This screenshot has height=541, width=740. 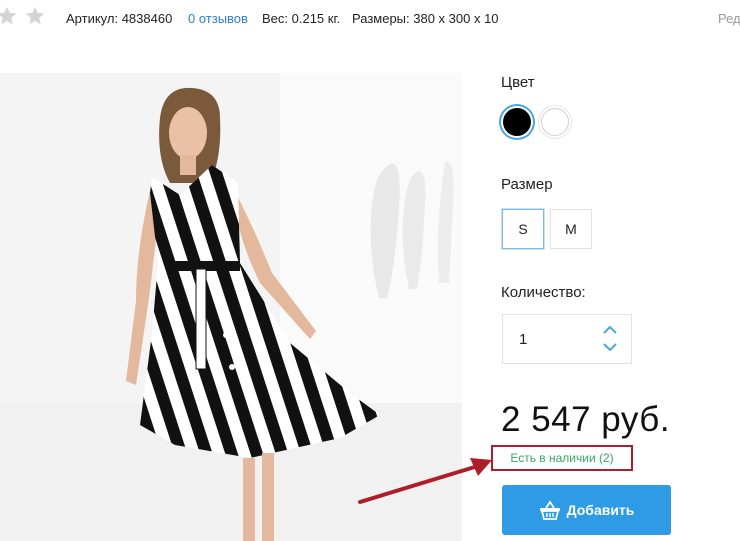 What do you see at coordinates (543, 292) in the screenshot?
I see `quantity-label: Количество:` at bounding box center [543, 292].